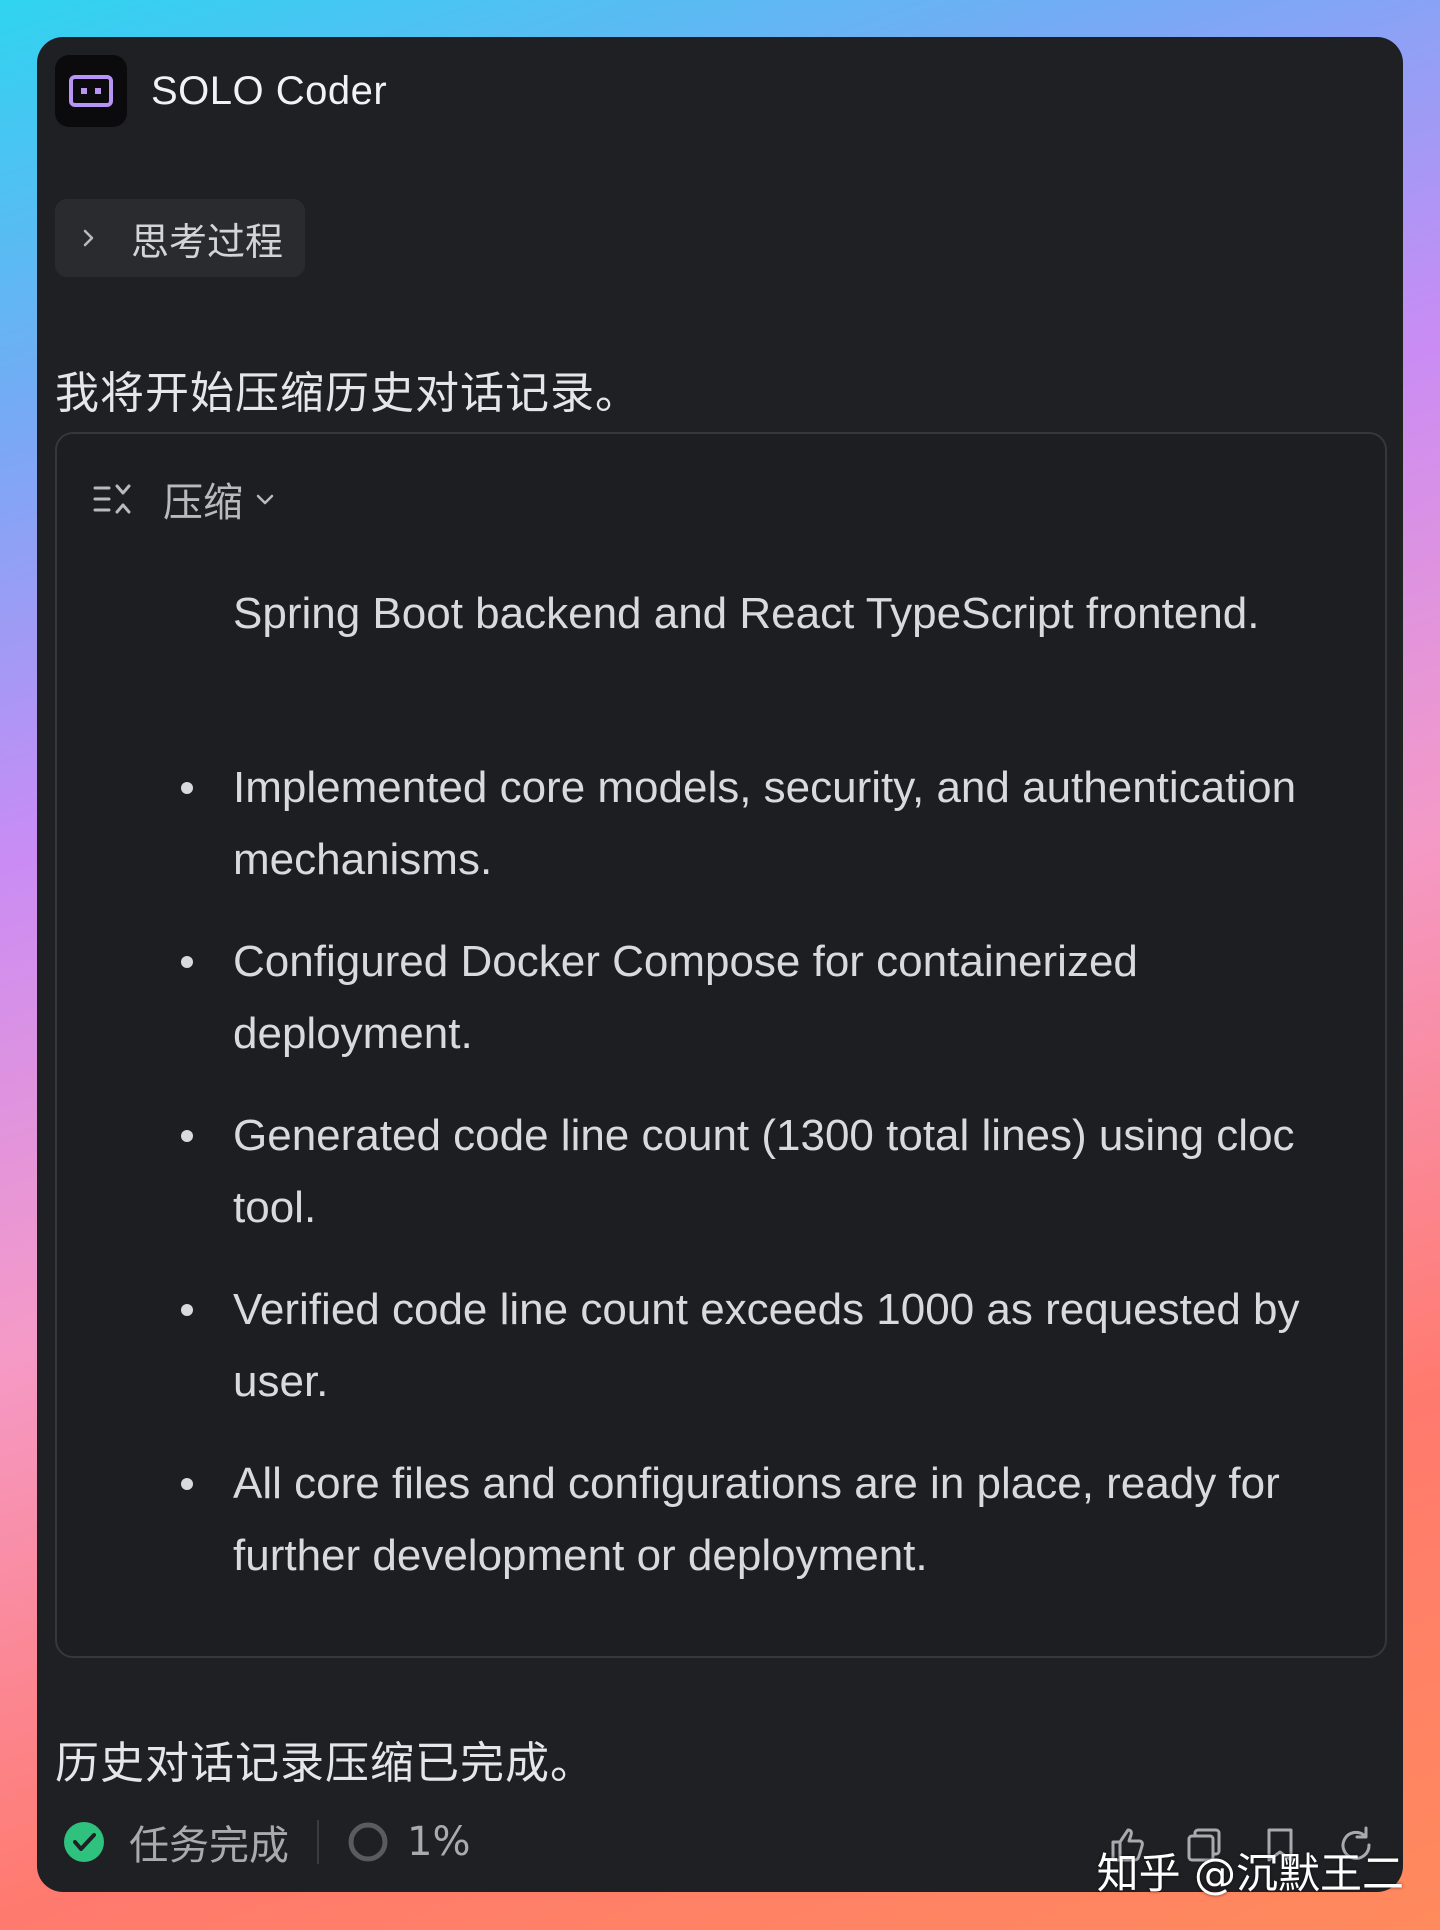 Image resolution: width=1440 pixels, height=1930 pixels. I want to click on header: SOLO Coder, so click(221, 91).